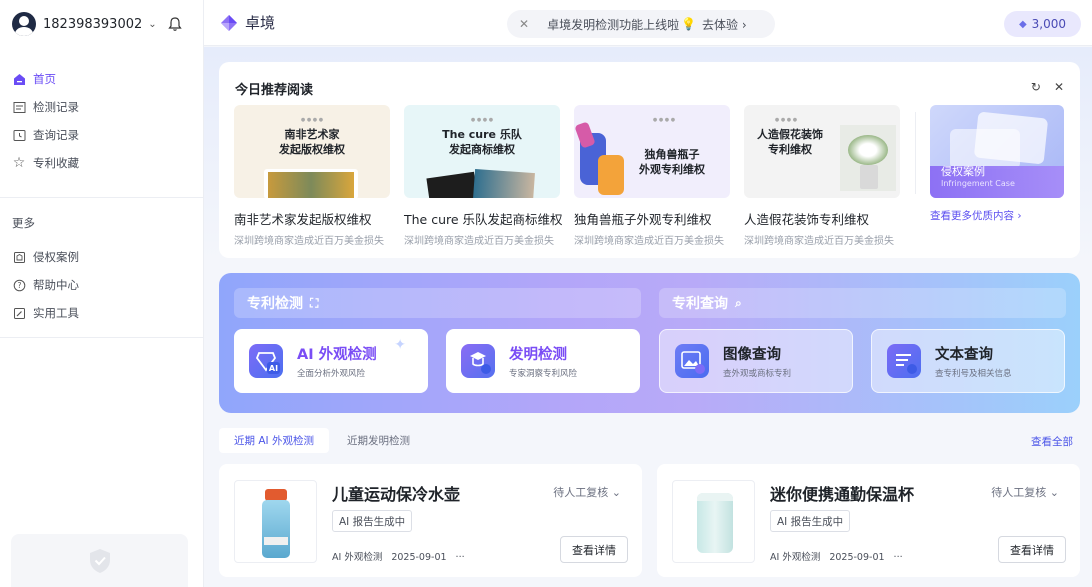  Describe the element at coordinates (102, 257) in the screenshot. I see `sidebar-item-cases: 侵权案例` at that location.